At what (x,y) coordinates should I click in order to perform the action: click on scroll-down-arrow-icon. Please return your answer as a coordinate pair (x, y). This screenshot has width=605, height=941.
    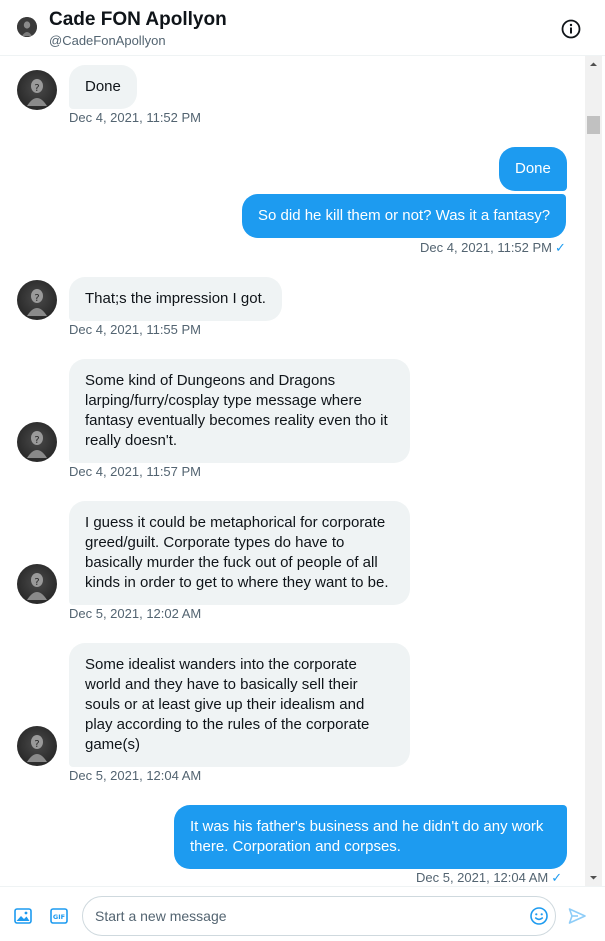
    Looking at the image, I should click on (593, 877).